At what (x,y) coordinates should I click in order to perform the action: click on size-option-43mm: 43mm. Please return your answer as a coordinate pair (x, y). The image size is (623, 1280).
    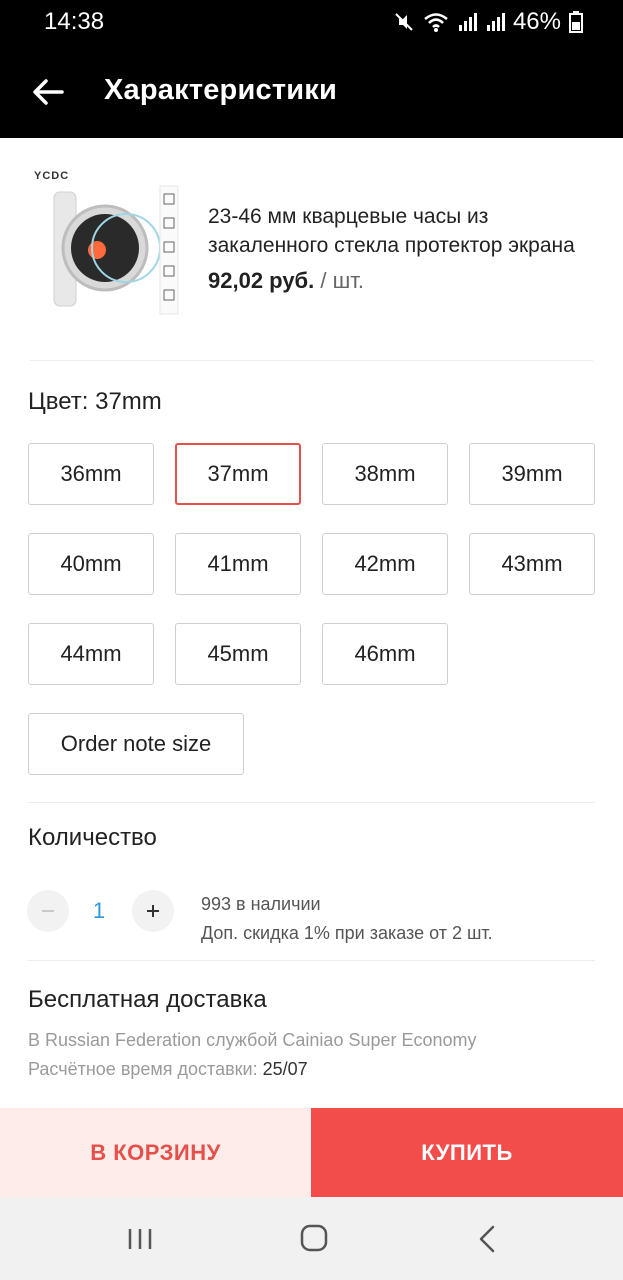
    Looking at the image, I should click on (532, 564).